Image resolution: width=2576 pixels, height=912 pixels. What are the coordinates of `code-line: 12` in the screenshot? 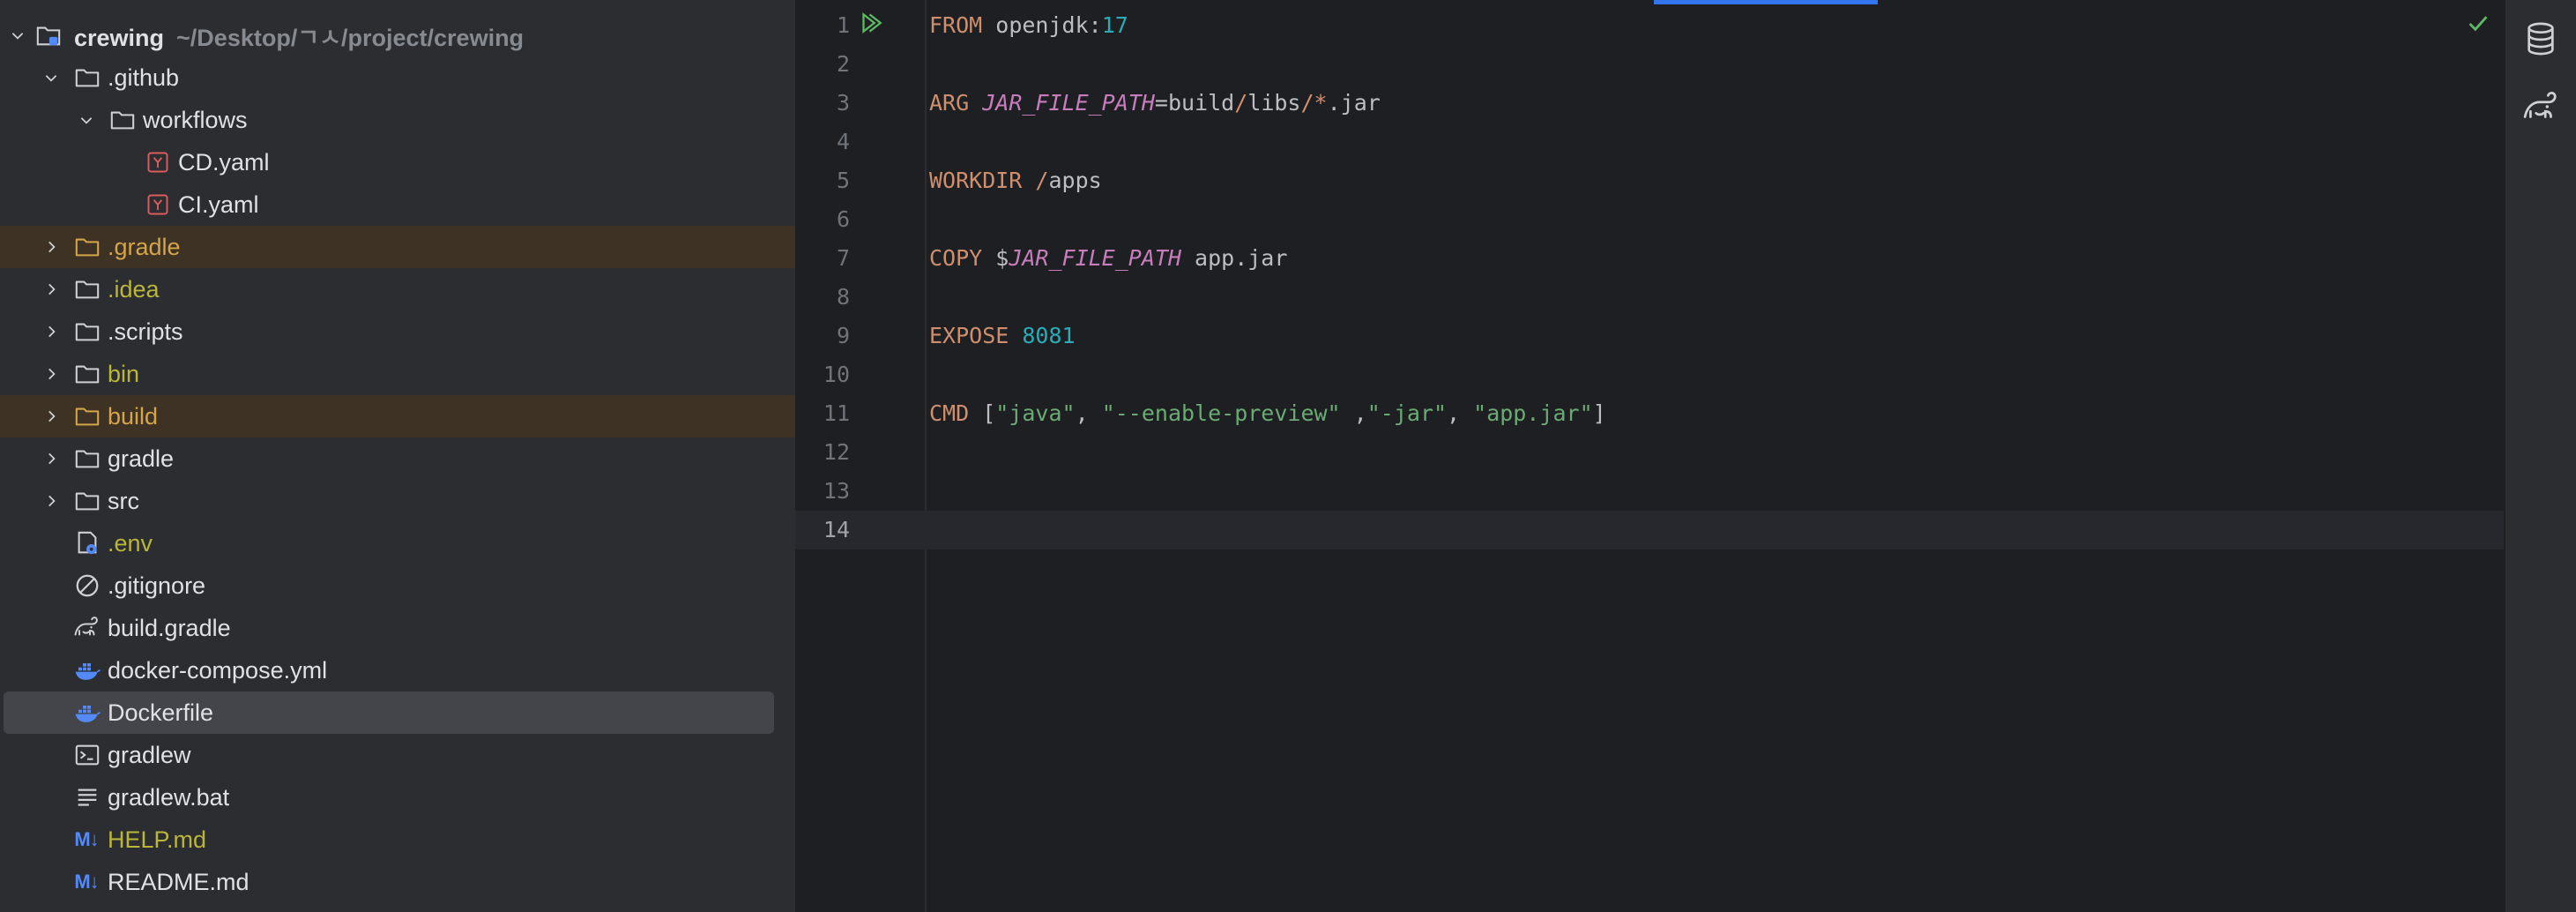 It's located at (1650, 452).